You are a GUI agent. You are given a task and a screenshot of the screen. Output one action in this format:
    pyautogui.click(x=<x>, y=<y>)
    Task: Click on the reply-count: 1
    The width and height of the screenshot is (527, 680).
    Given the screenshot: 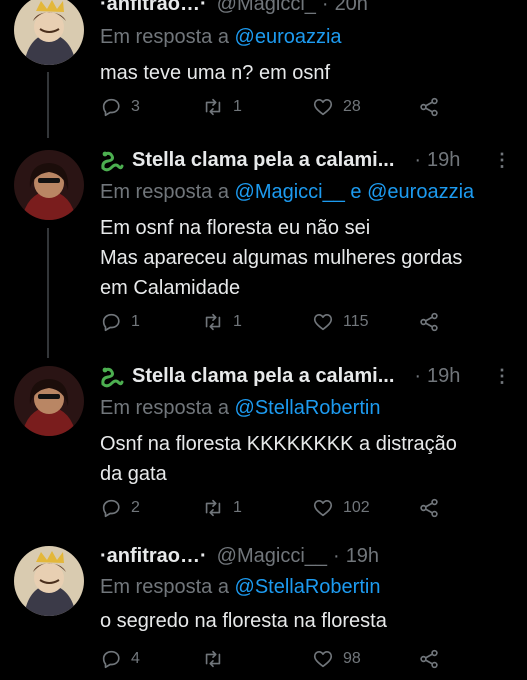 What is the action you would take?
    pyautogui.click(x=135, y=321)
    